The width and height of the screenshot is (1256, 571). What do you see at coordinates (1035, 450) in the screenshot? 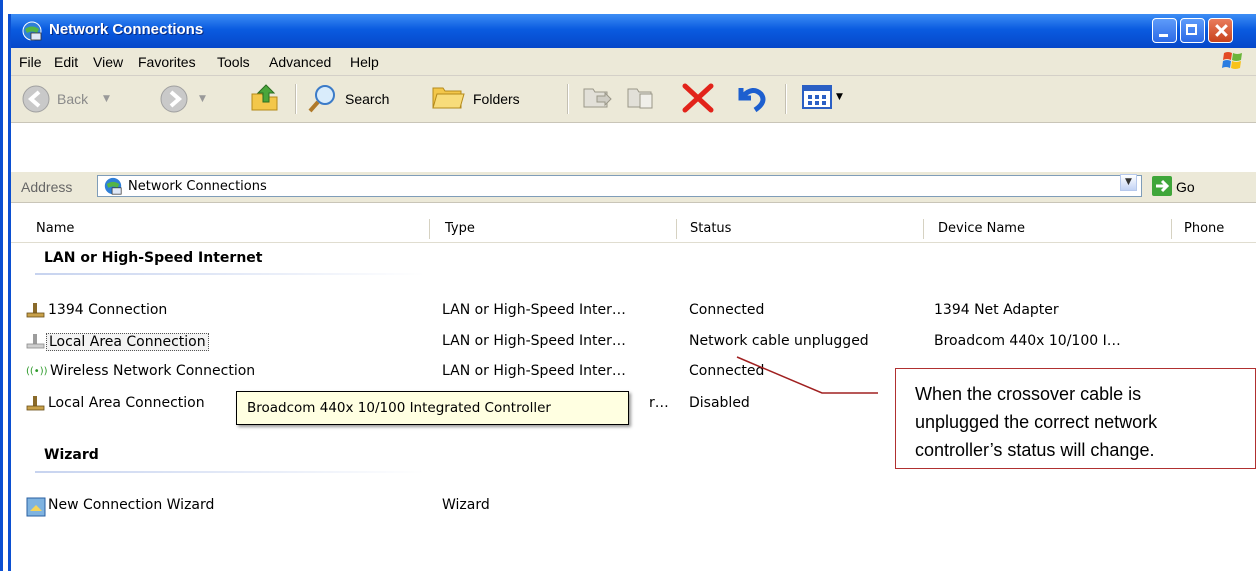
I see `callout-line-3: controller’s status will change.` at bounding box center [1035, 450].